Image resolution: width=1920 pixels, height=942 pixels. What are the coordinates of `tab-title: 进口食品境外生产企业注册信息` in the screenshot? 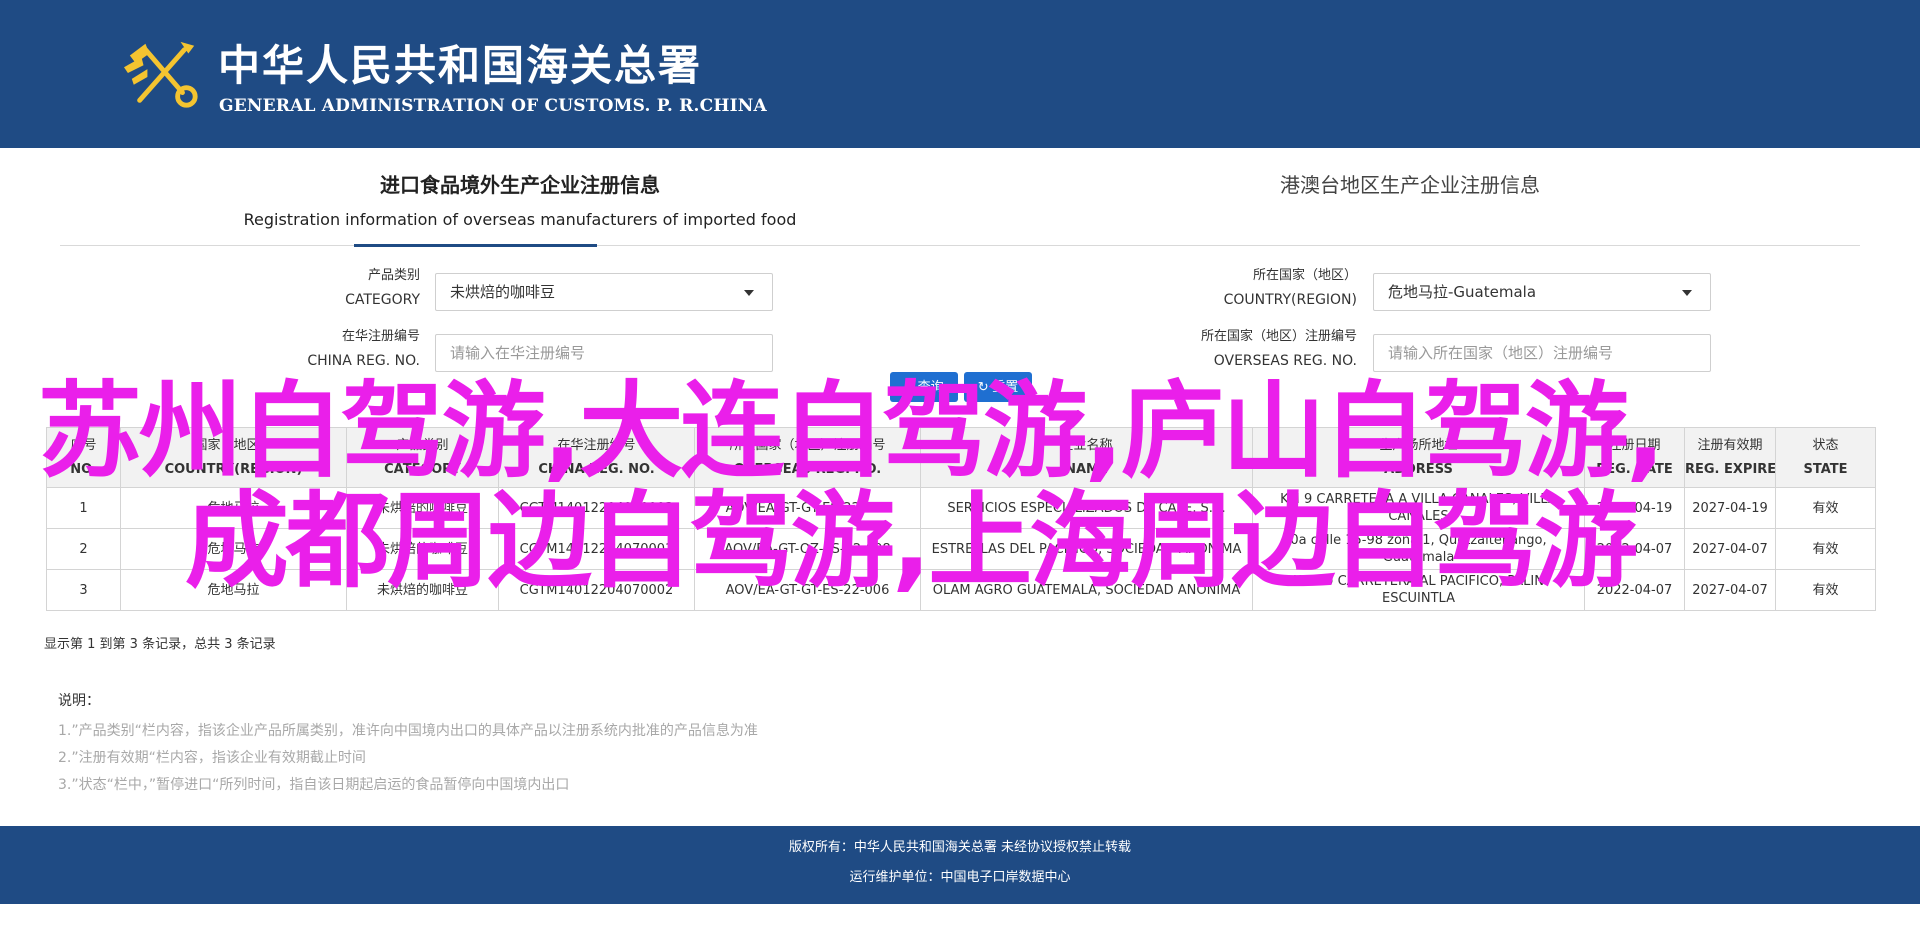 It's located at (520, 185).